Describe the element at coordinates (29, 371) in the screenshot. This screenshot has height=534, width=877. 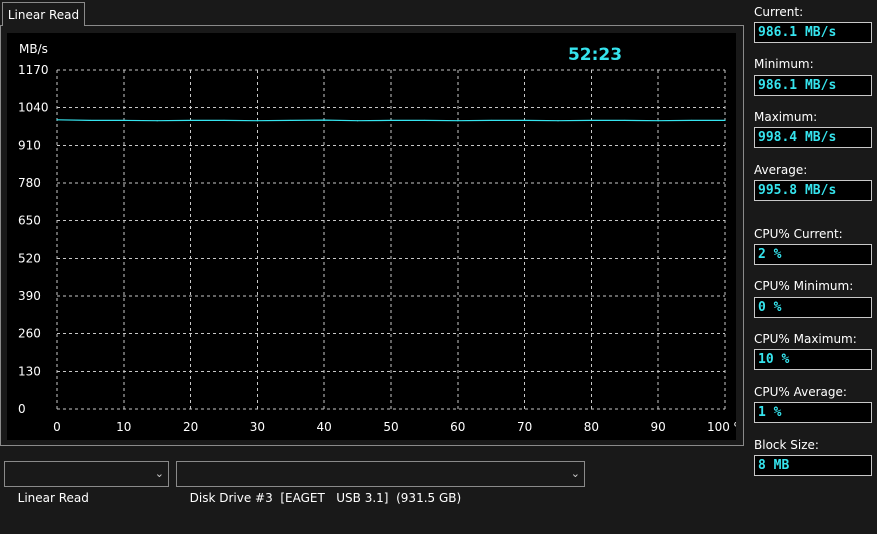
I see `y-tick-label: 130` at that location.